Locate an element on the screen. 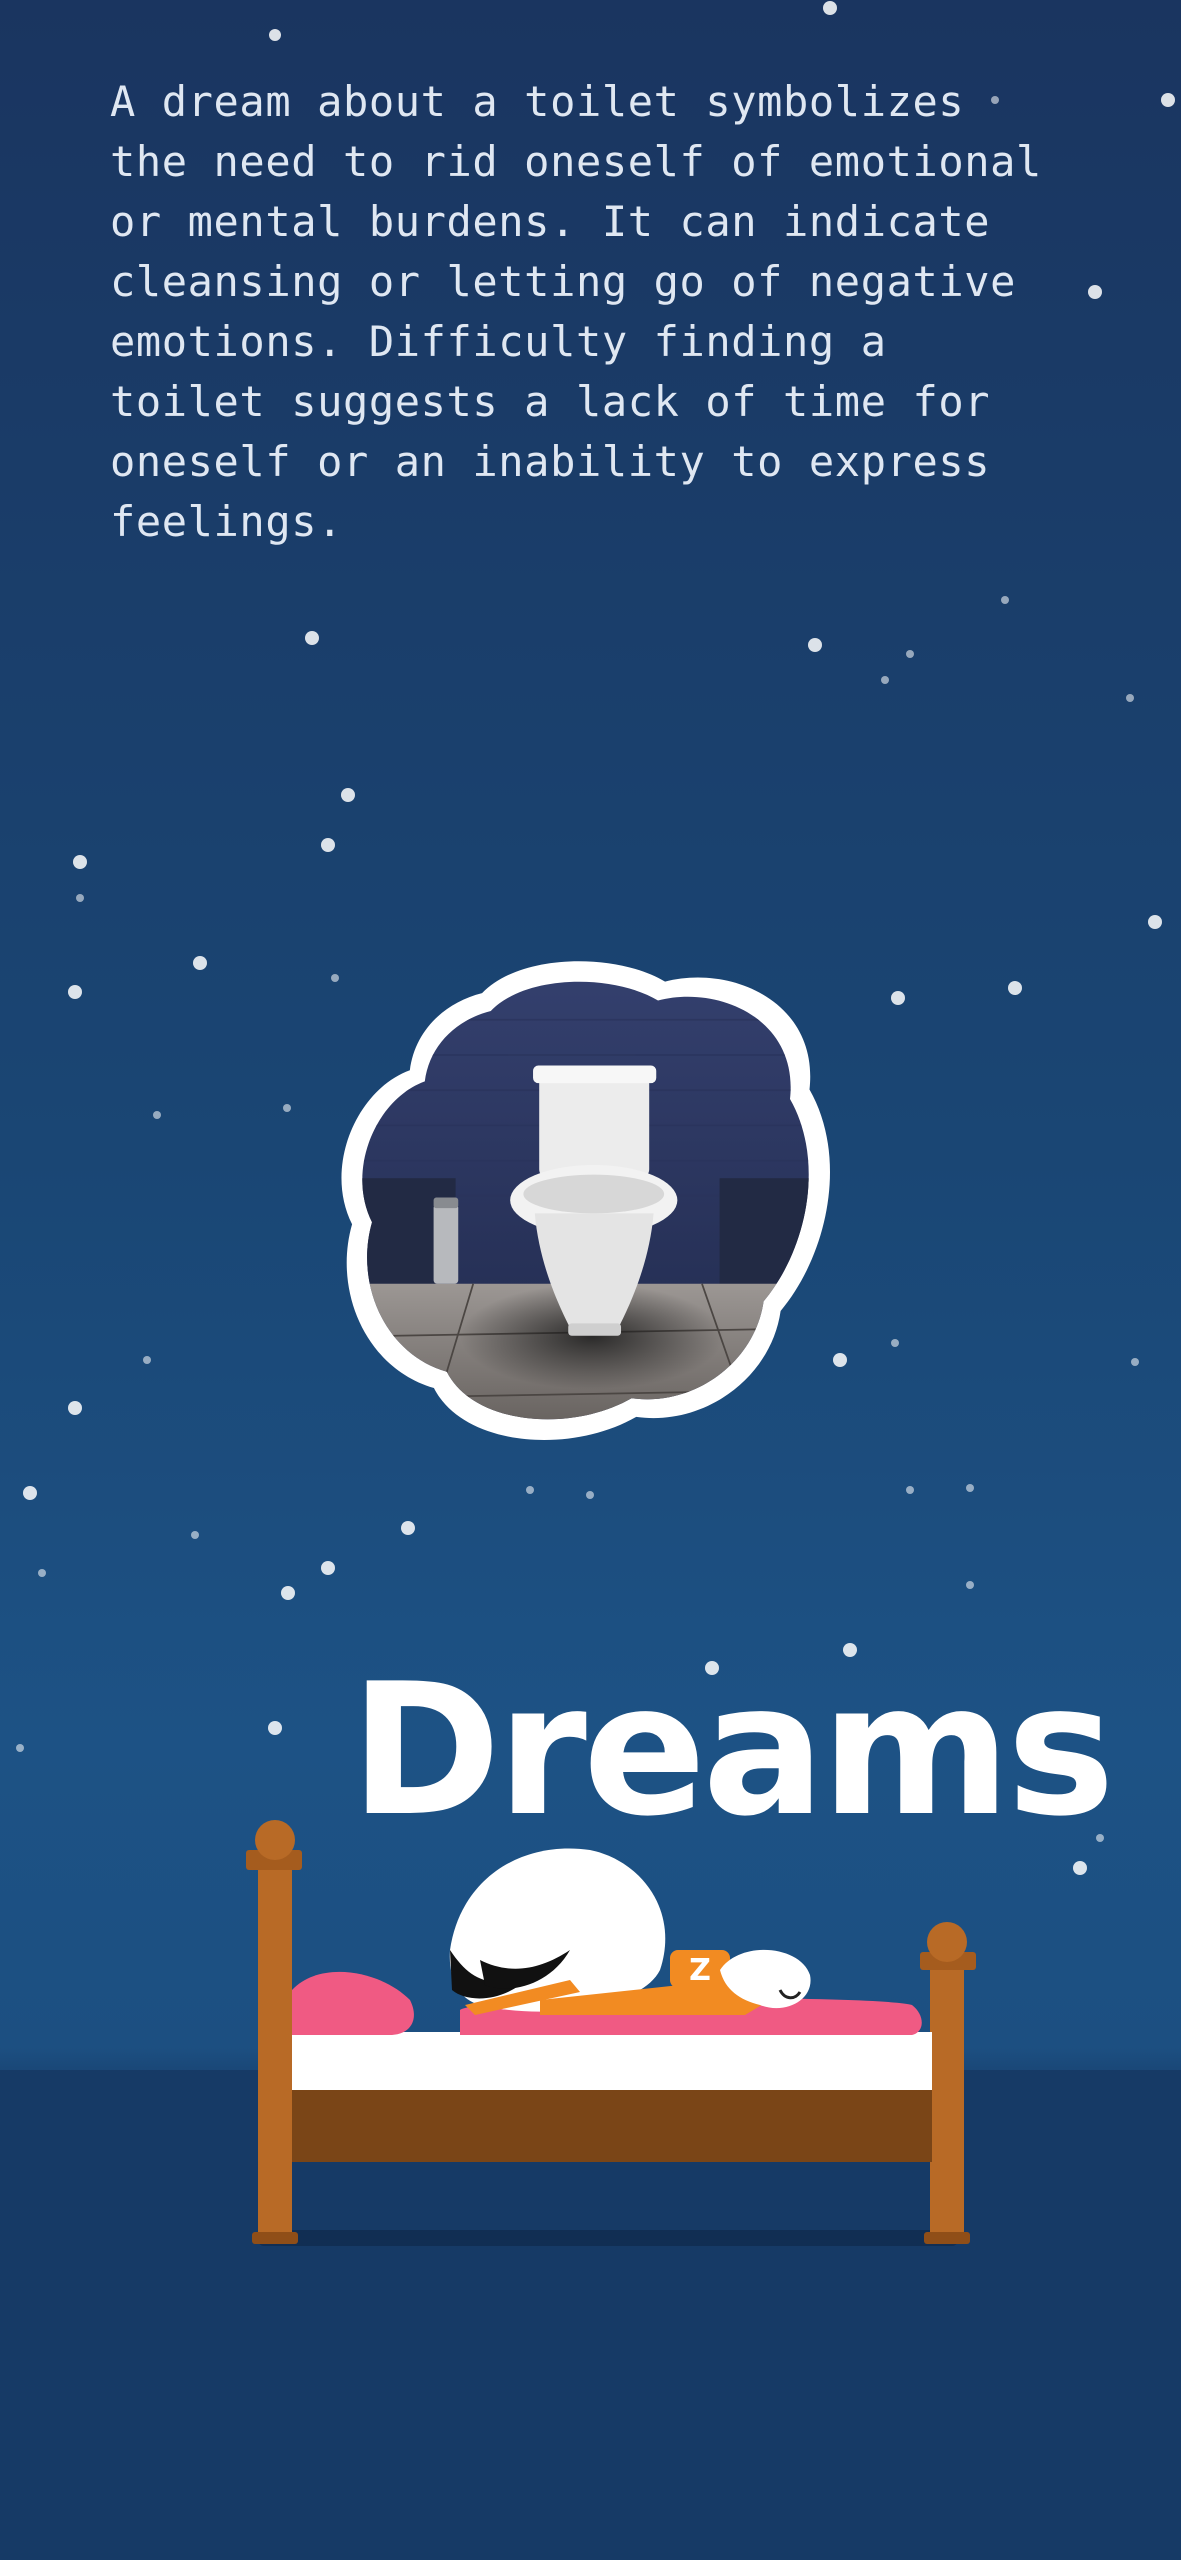 Image resolution: width=1181 pixels, height=2560 pixels. toilet-image is located at coordinates (585, 1200).